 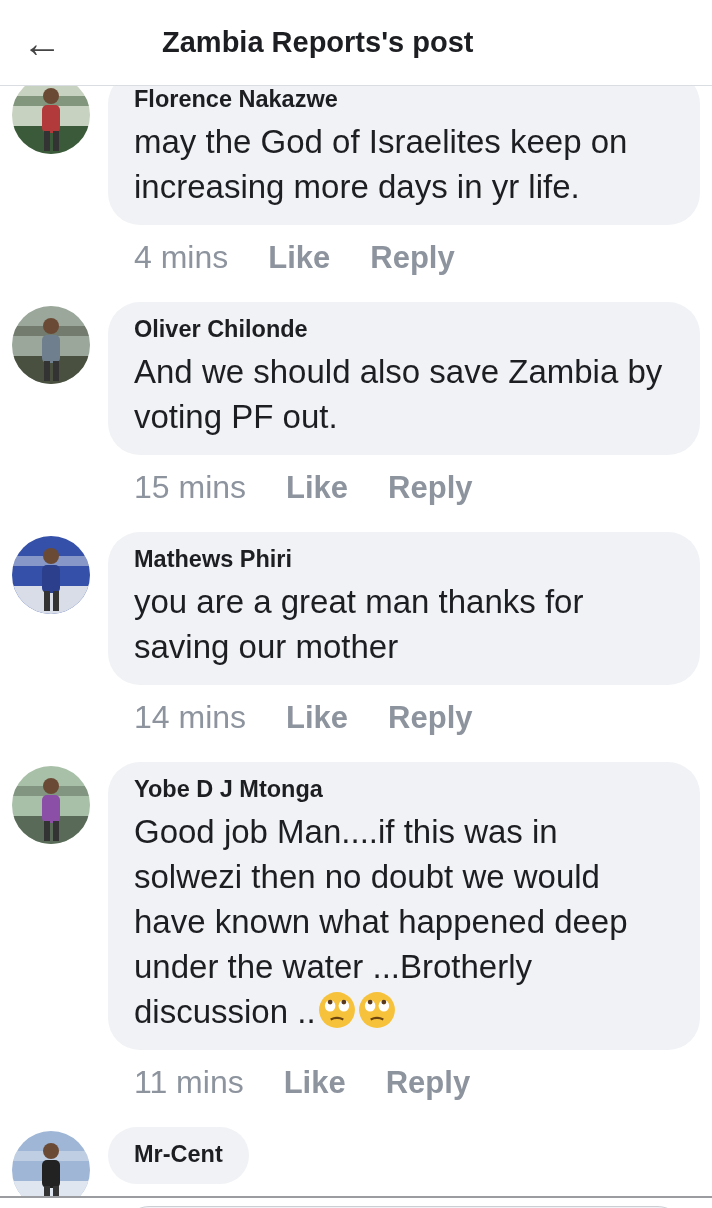 What do you see at coordinates (359, 624) in the screenshot?
I see `comment-text: you are a great man thanks for saving our mother` at bounding box center [359, 624].